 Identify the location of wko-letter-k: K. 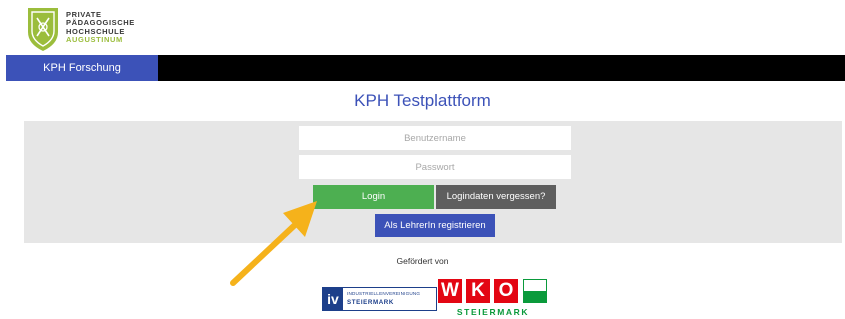
(478, 291).